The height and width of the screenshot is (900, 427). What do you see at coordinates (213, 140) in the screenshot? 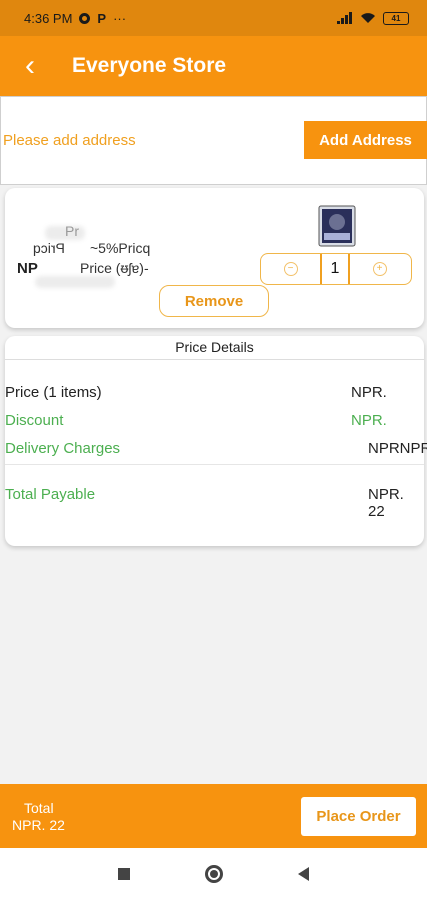
I see `address-section: Please add address Add Address` at bounding box center [213, 140].